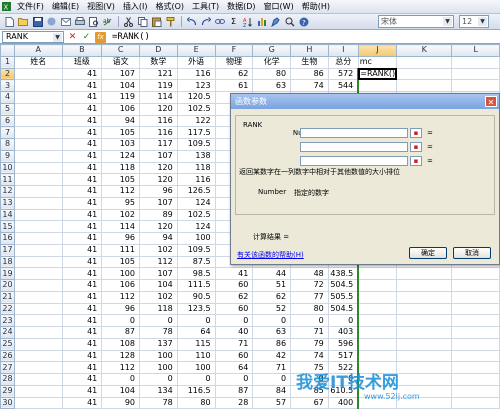 The width and height of the screenshot is (500, 417). Describe the element at coordinates (343, 332) in the screenshot. I see `cell-i24: 403` at that location.